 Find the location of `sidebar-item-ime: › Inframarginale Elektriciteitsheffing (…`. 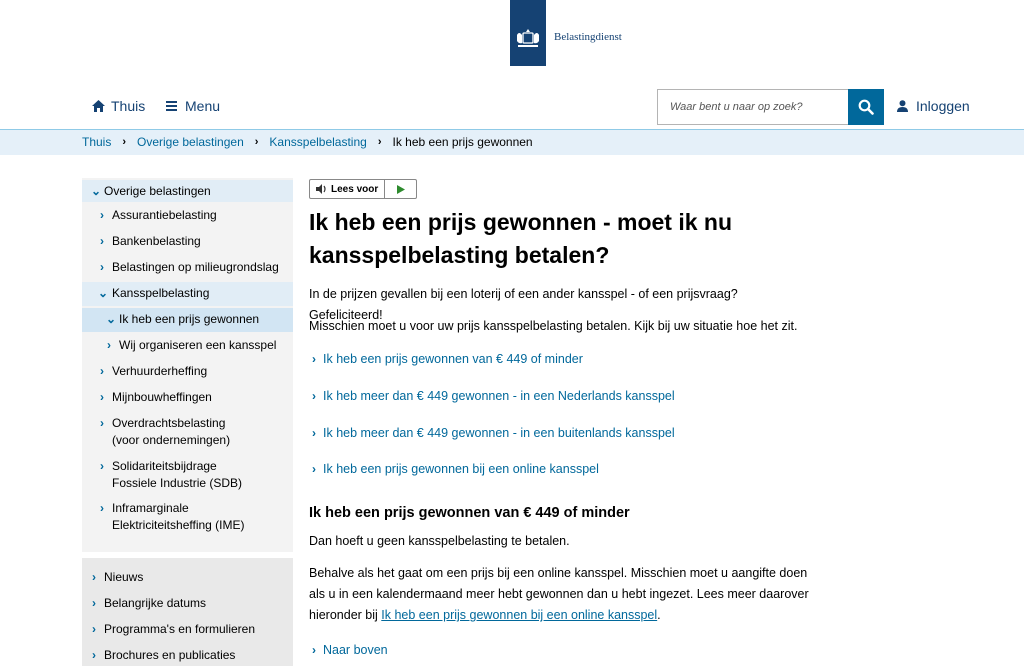

sidebar-item-ime: › Inframarginale Elektriciteitsheffing (… is located at coordinates (187, 518).